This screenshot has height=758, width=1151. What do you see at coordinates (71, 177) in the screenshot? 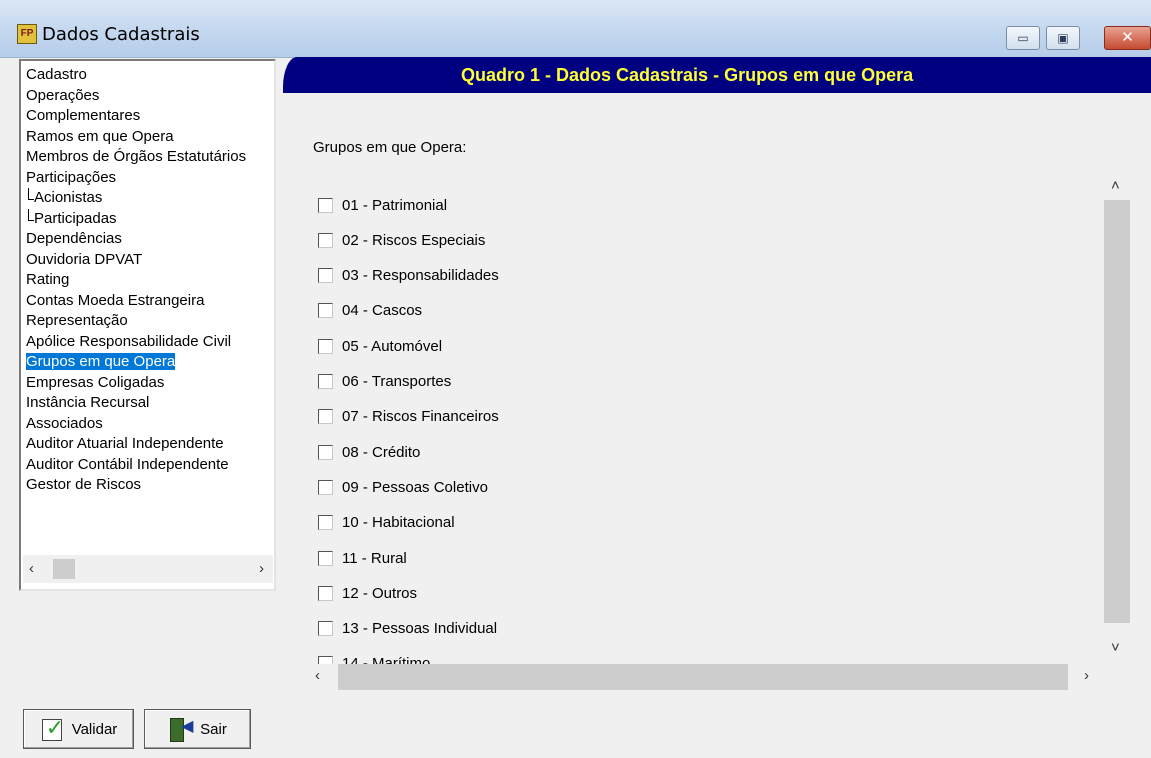
I see `tree-item-label: Participações` at bounding box center [71, 177].